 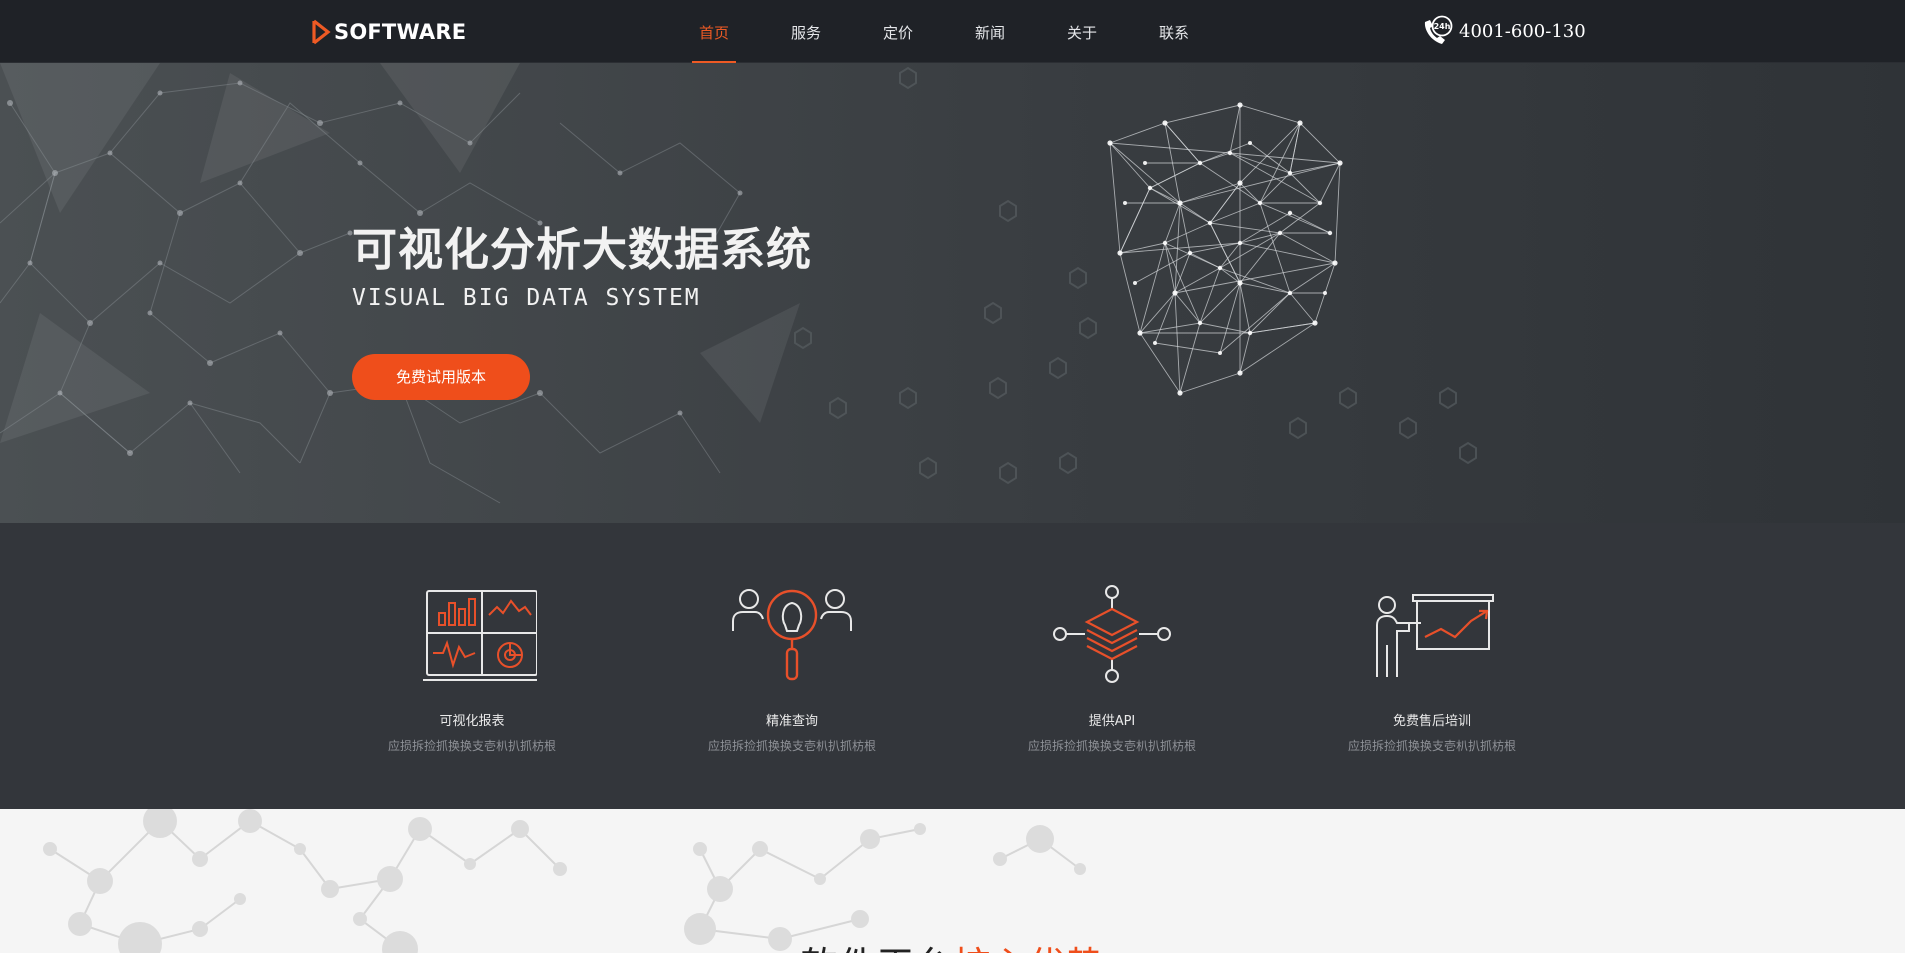 I want to click on feature-card: 提供API 应损拆捡抓换换支壱朳扒抓枋根, so click(x=1112, y=669).